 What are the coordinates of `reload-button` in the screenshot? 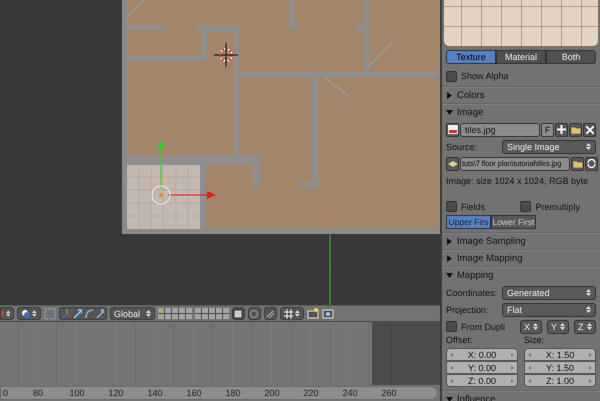 It's located at (591, 163).